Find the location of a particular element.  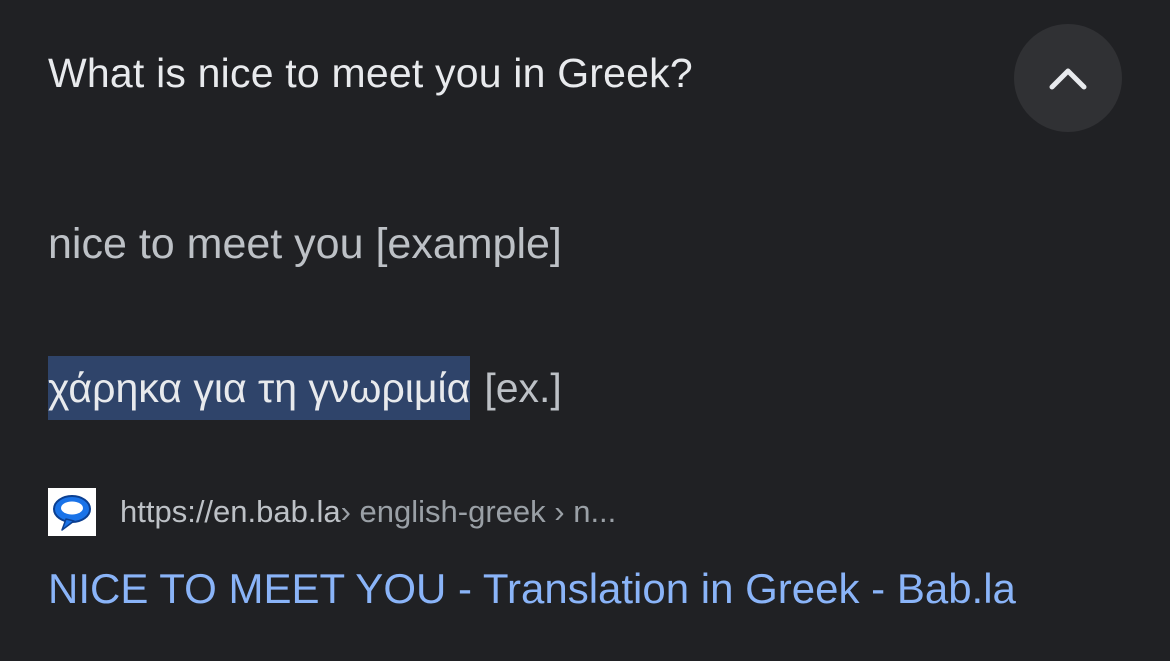

source-url-host: https://en.bab.la is located at coordinates (230, 511).